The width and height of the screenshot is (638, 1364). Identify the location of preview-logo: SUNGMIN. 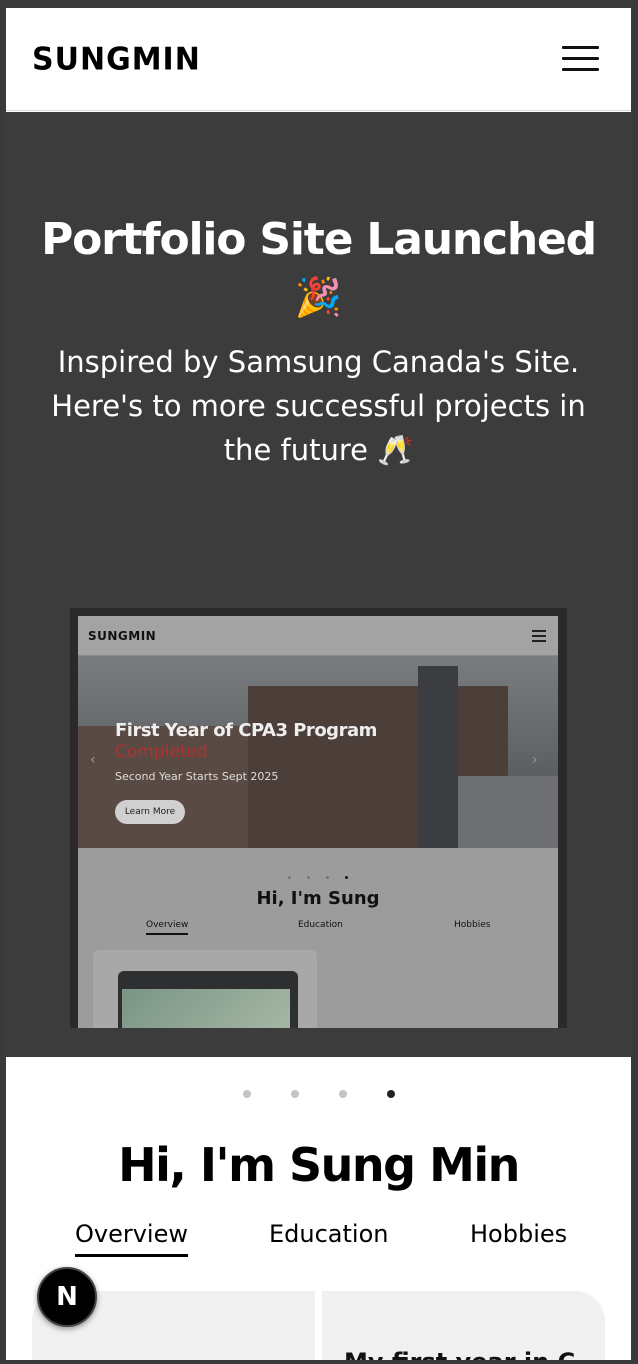
(122, 636).